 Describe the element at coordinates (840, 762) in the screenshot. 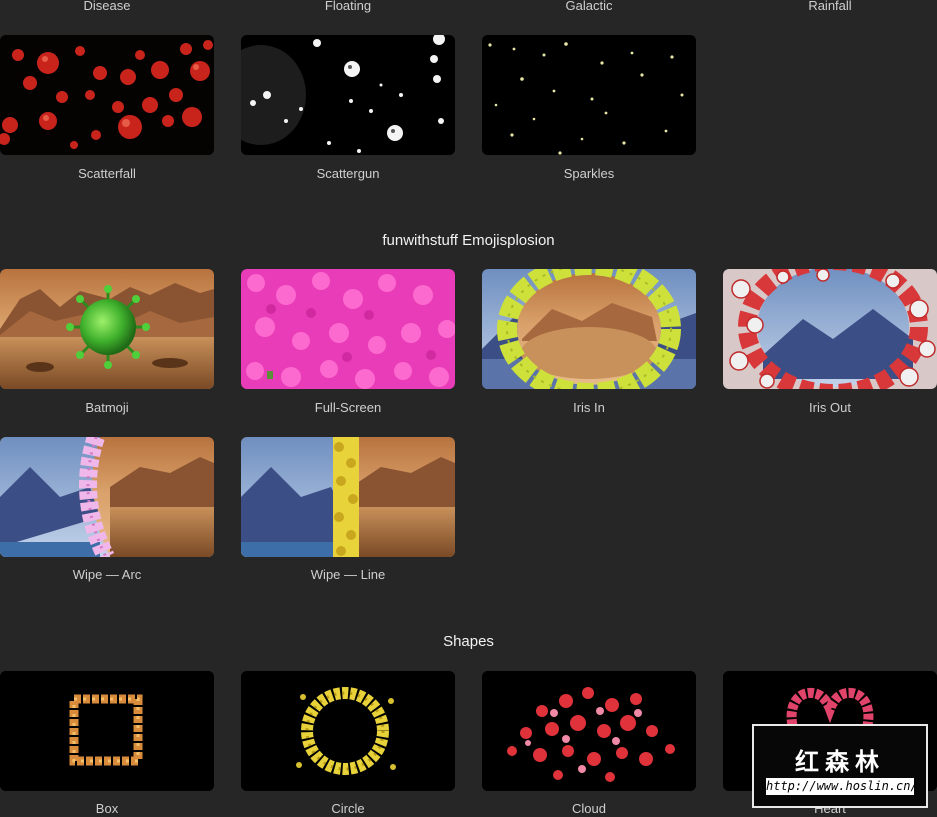

I see `watermark-title: 红森林` at that location.